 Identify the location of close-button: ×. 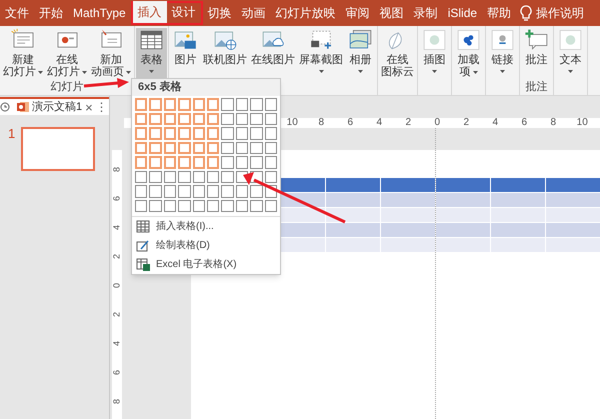
(89, 107).